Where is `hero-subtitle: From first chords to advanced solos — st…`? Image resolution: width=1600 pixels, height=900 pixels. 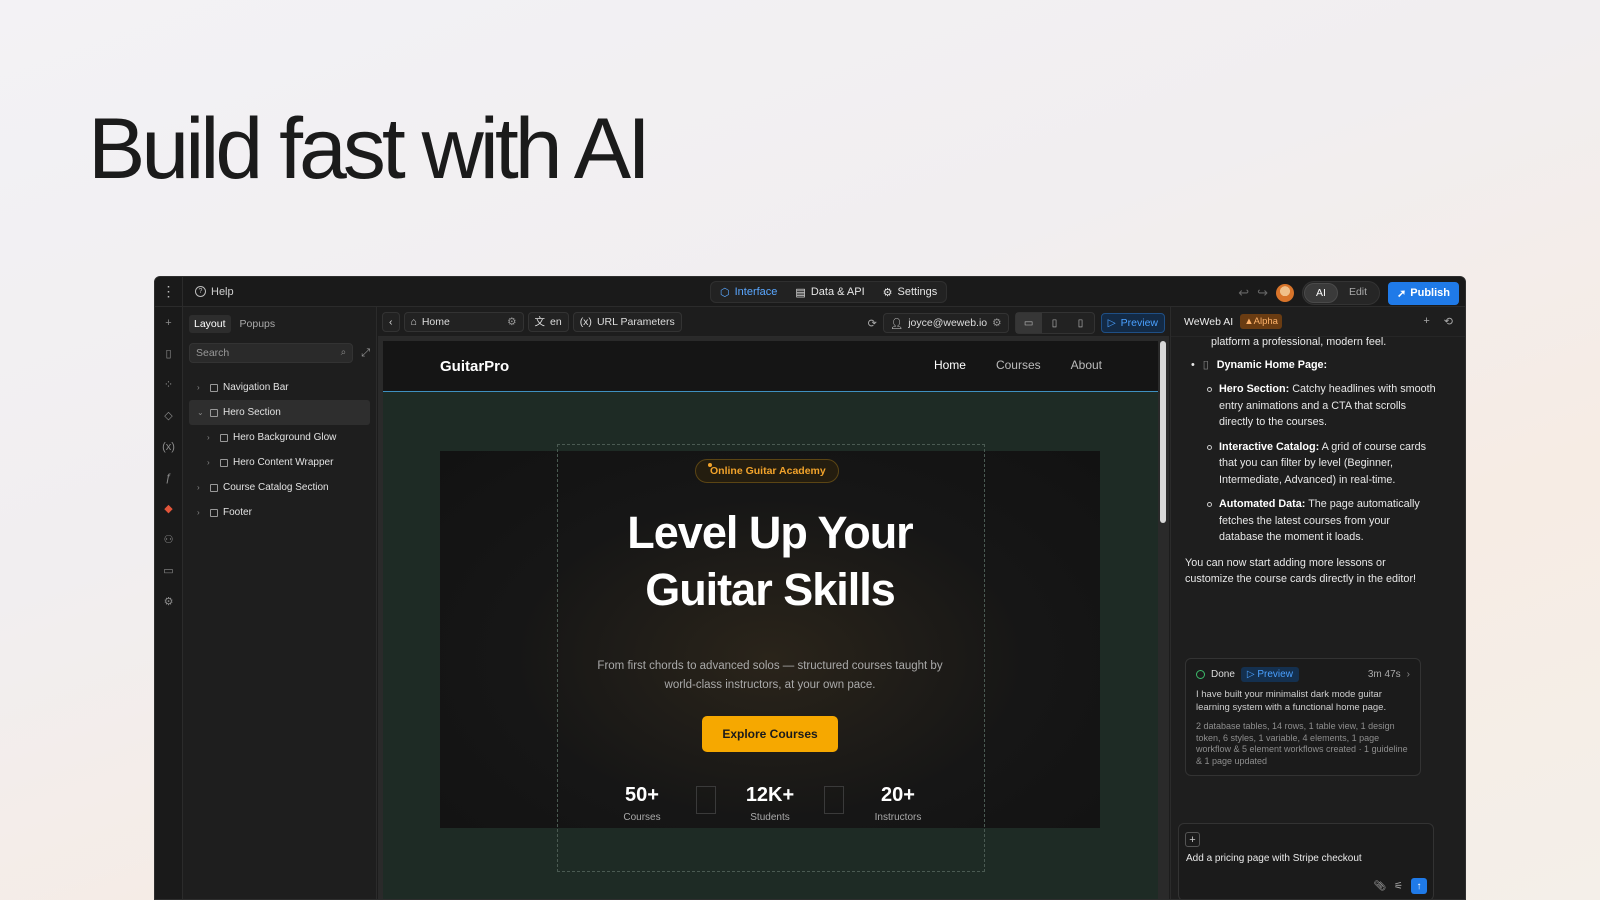 hero-subtitle: From first chords to advanced solos — st… is located at coordinates (770, 676).